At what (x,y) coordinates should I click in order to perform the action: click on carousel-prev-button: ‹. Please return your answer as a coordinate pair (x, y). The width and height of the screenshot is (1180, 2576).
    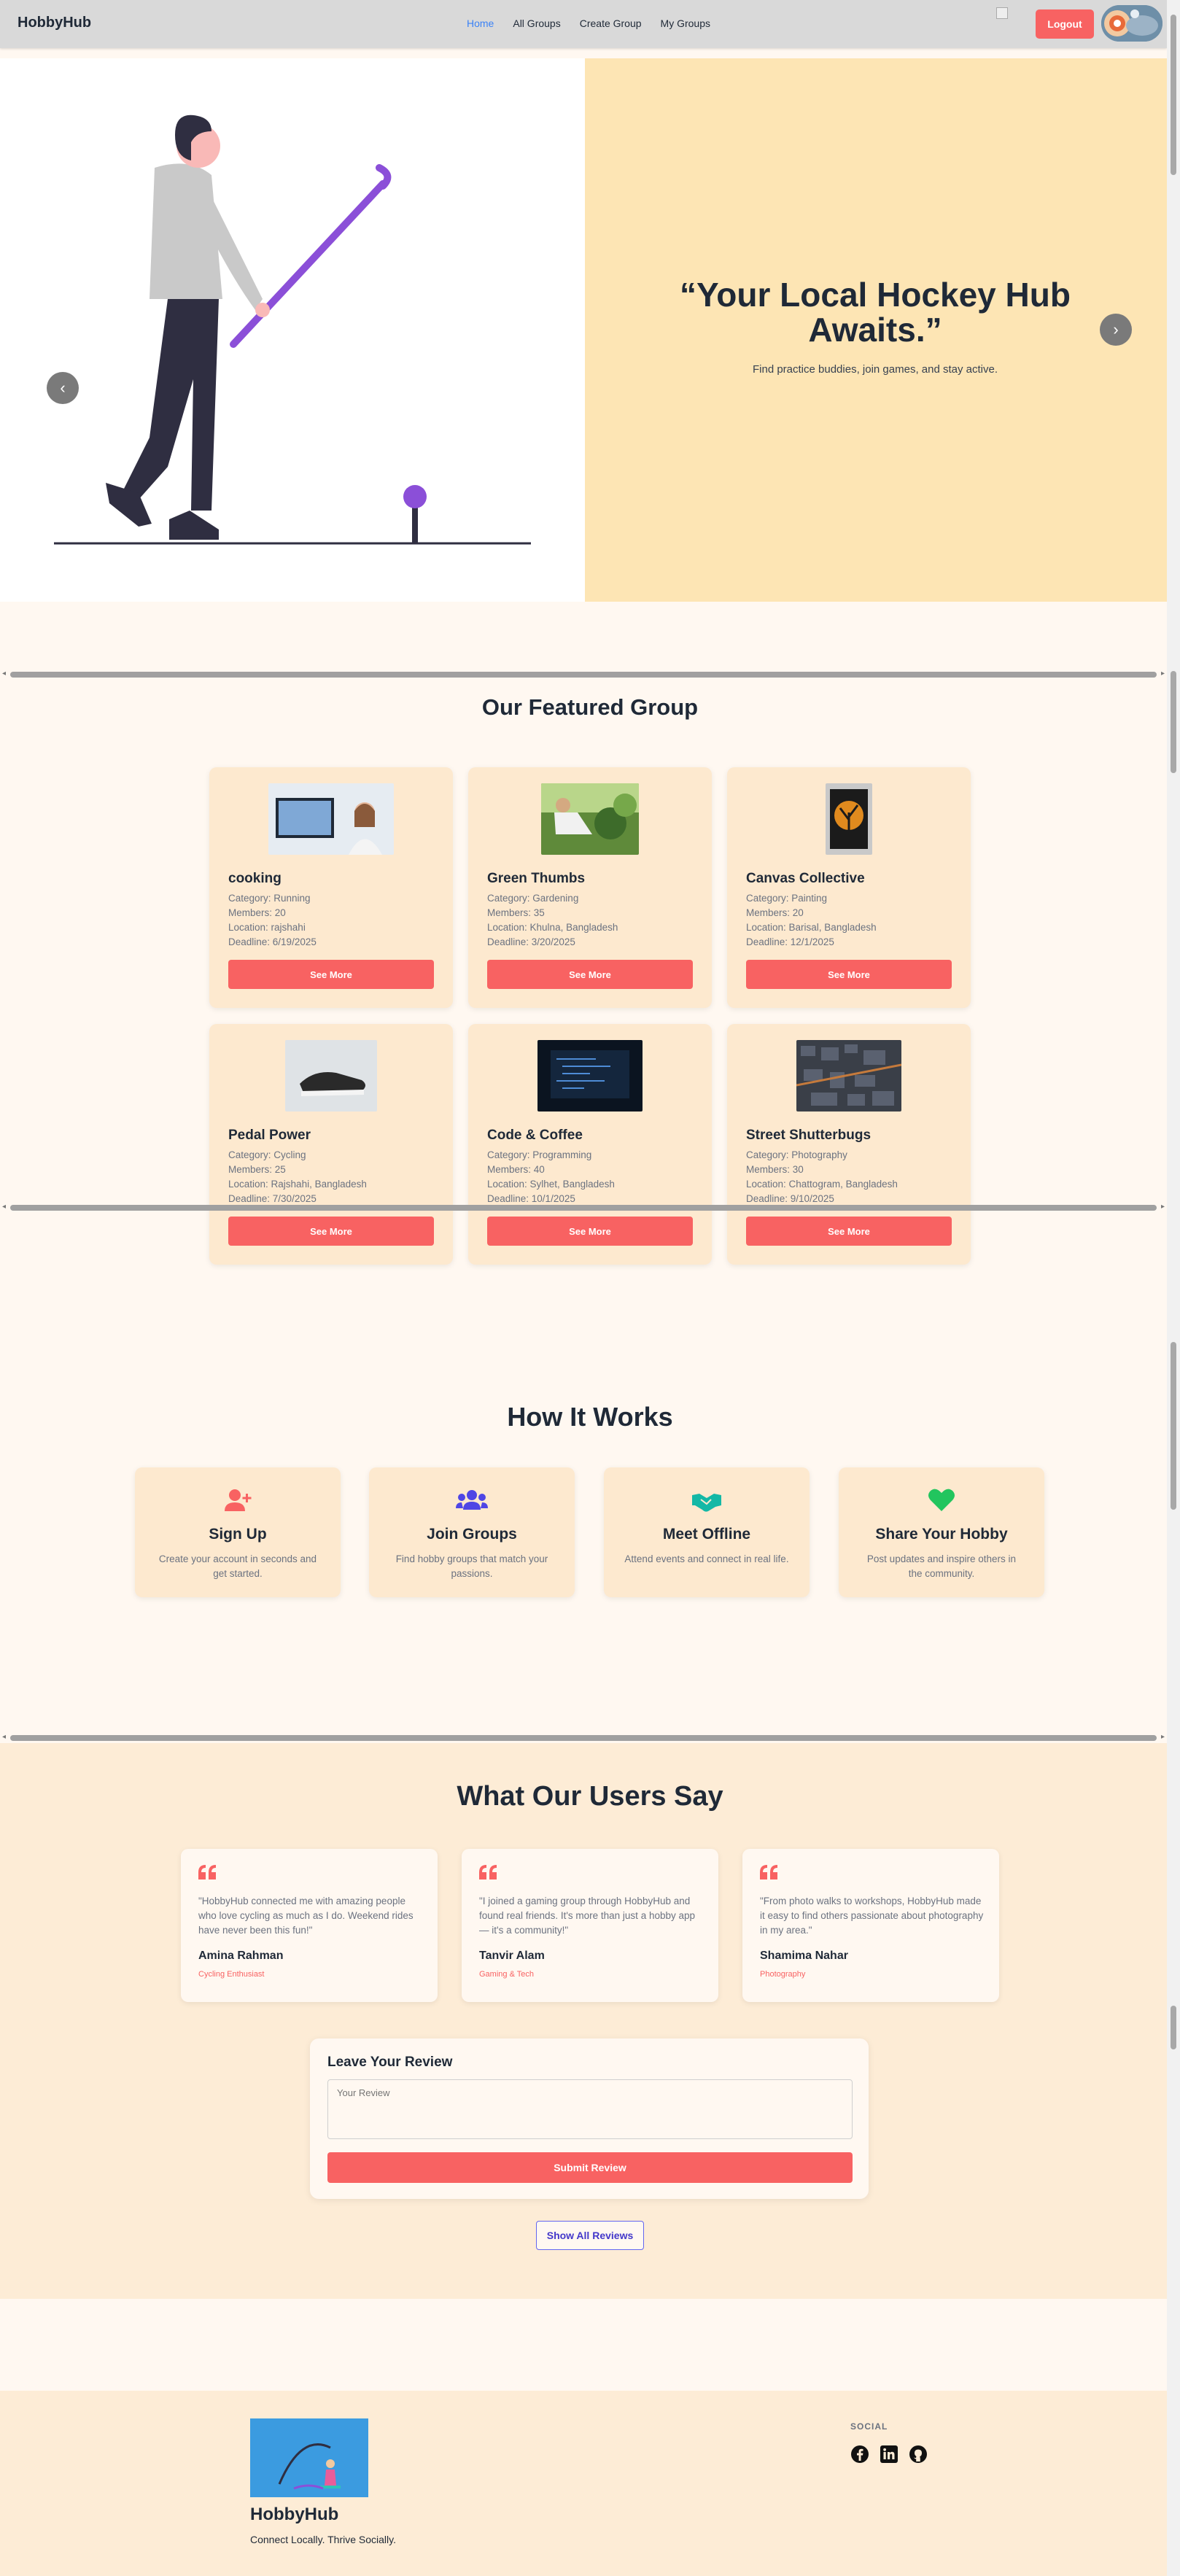
    Looking at the image, I should click on (63, 388).